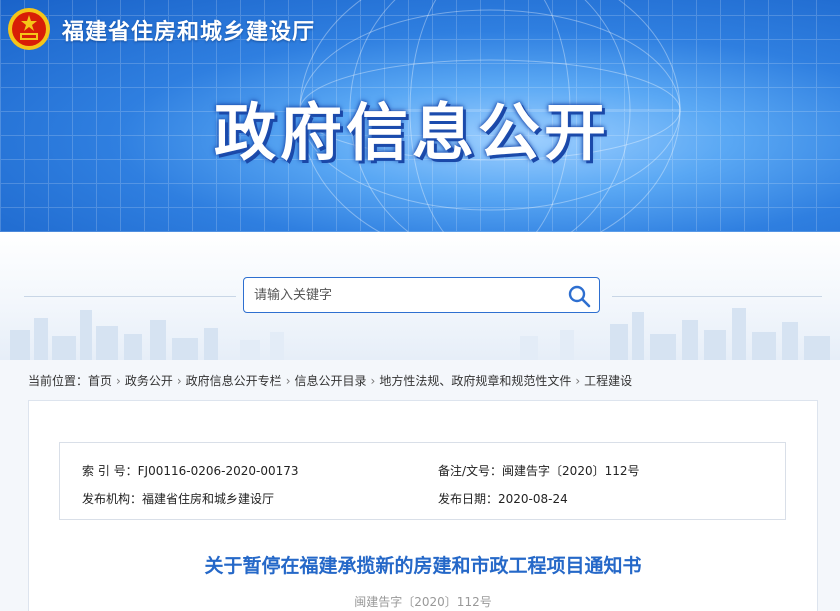  Describe the element at coordinates (571, 471) in the screenshot. I see `meta-docno-value: 闽建告字〔2020〕112号` at that location.